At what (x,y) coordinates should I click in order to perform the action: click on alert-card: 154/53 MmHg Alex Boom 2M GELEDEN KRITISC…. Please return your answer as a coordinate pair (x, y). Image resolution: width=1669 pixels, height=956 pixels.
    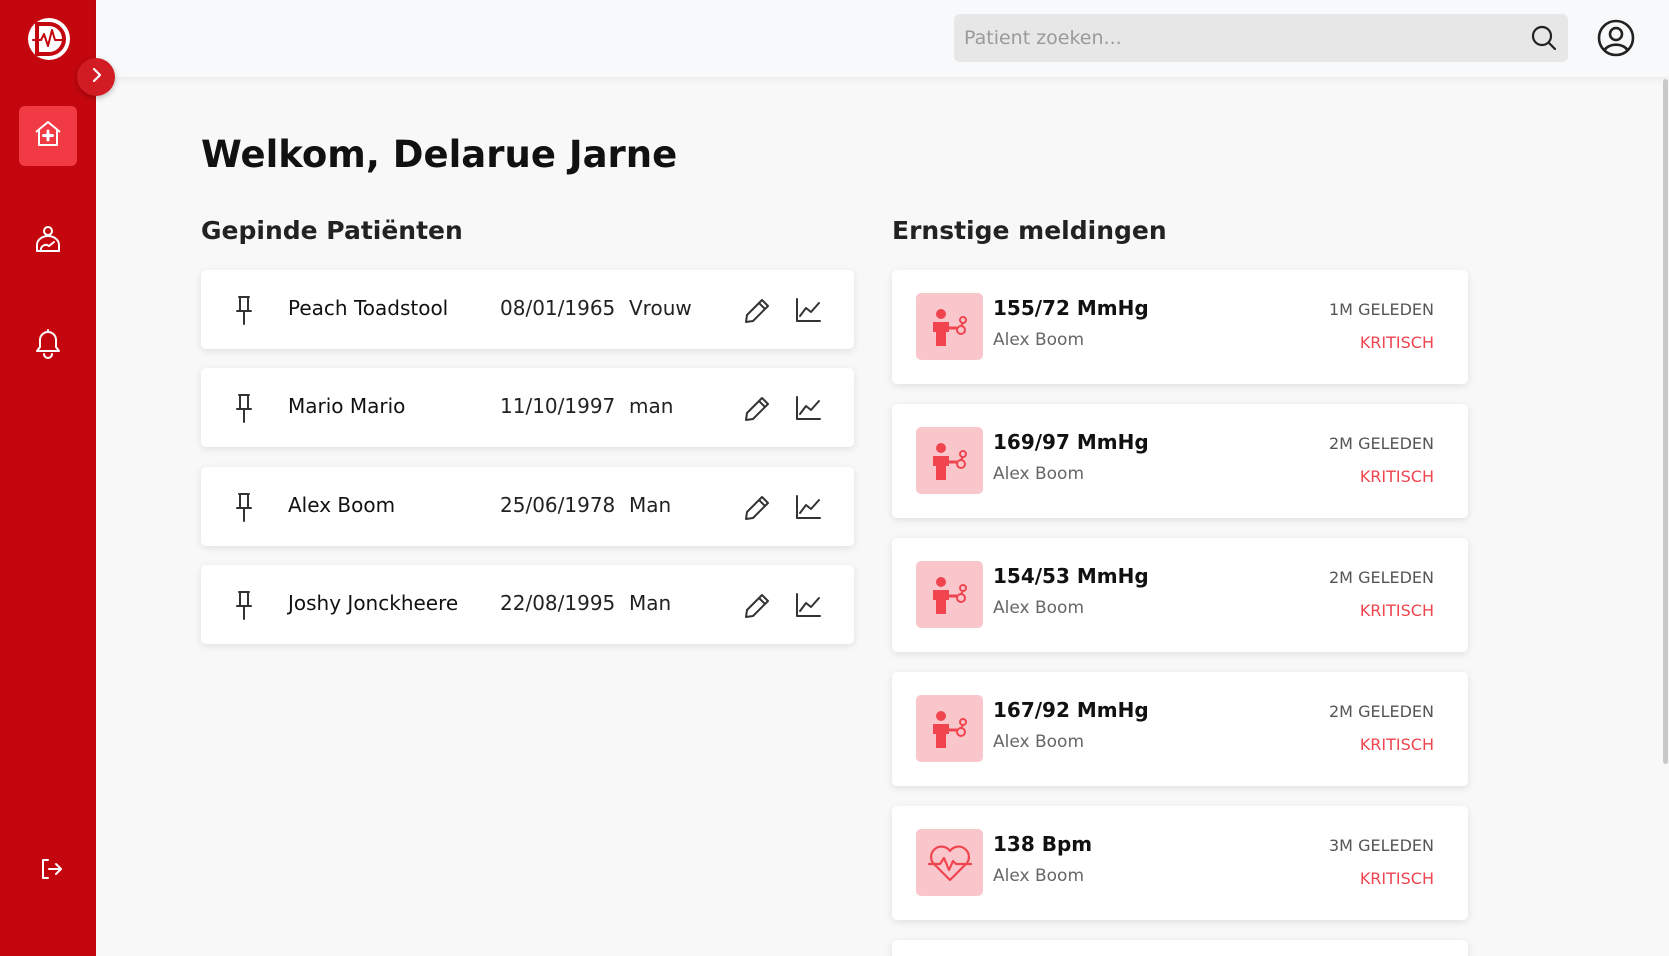
    Looking at the image, I should click on (1180, 595).